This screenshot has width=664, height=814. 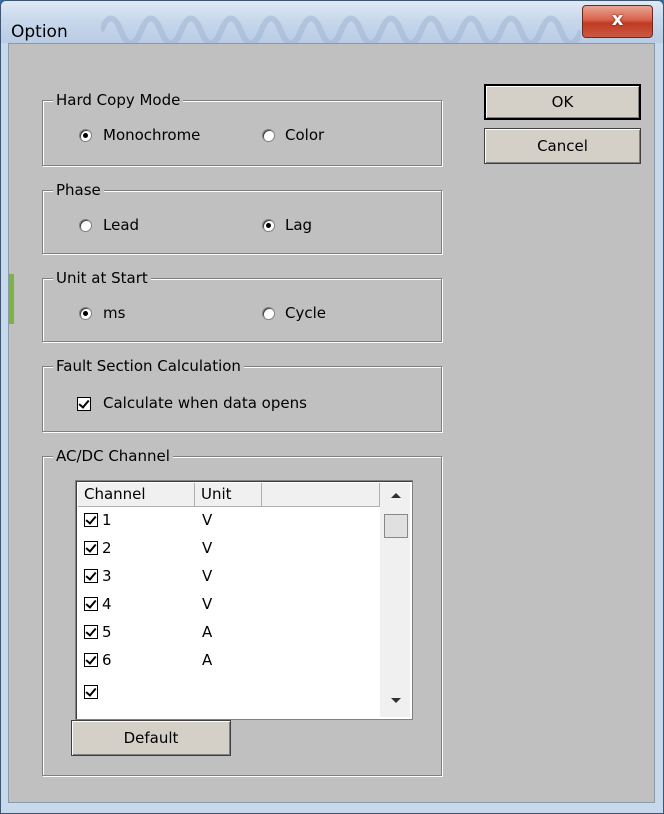 I want to click on scroll-up-icon, so click(x=396, y=495).